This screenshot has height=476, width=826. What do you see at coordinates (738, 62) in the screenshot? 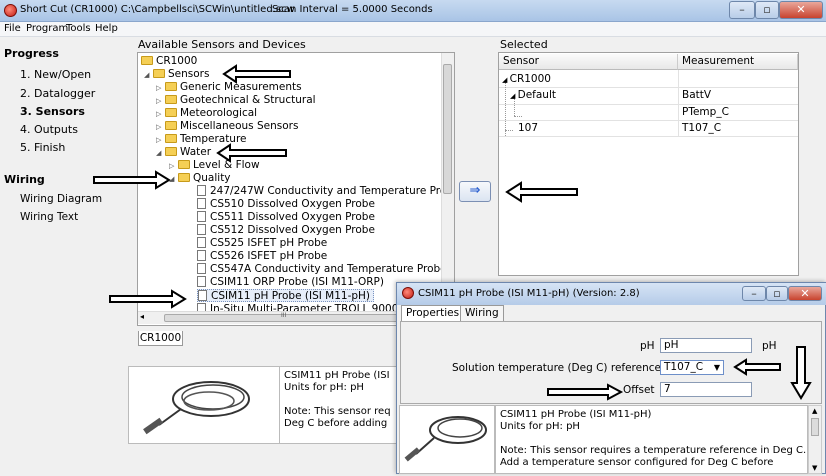
I see `column-measurement: Measurement` at bounding box center [738, 62].